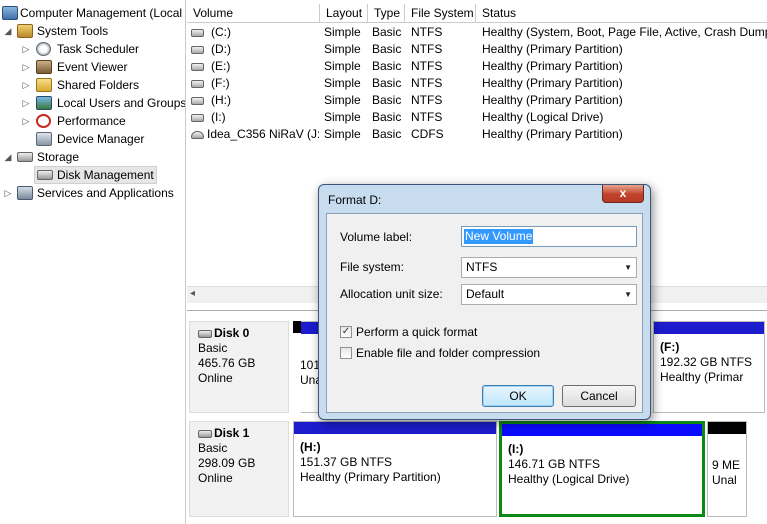  I want to click on volume-label-input: New Volume, so click(549, 236).